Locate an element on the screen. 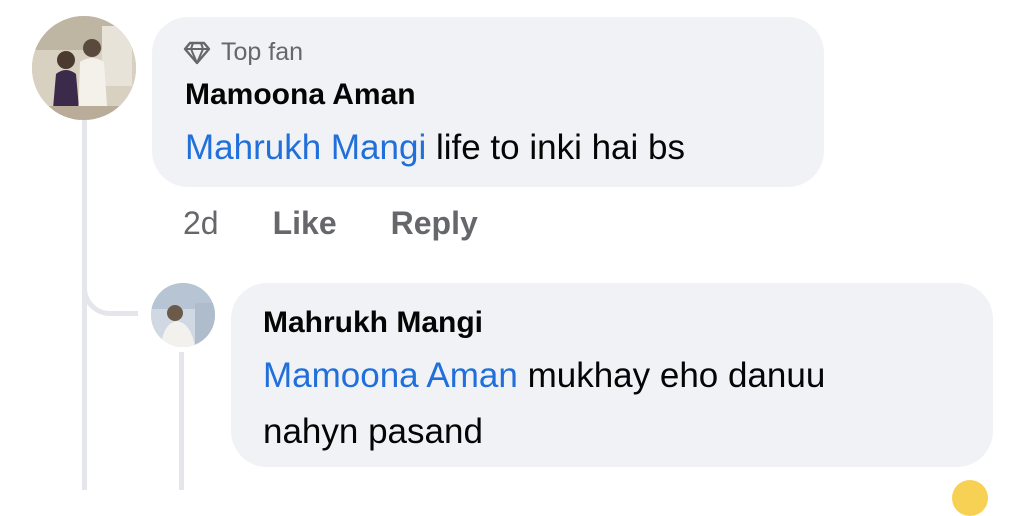  thread-line-continue is located at coordinates (84, 403).